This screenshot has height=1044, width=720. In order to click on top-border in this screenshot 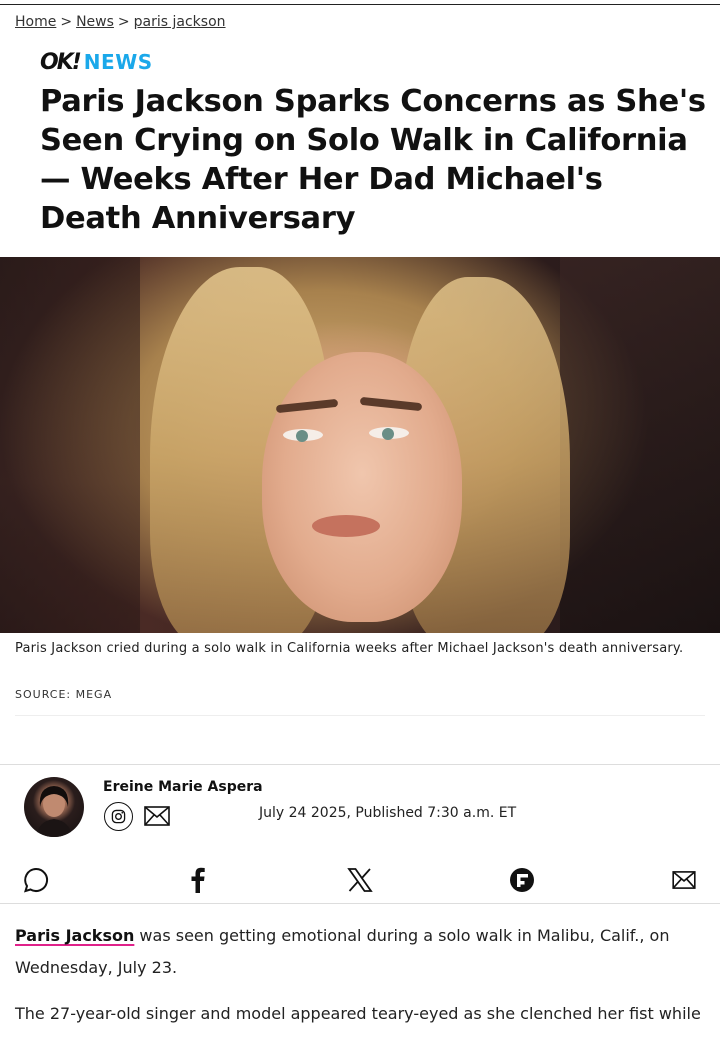, I will do `click(360, 4)`.